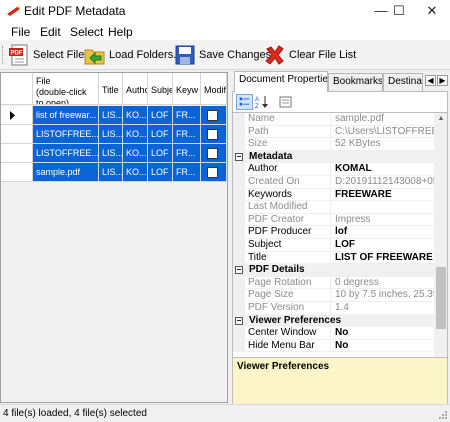  I want to click on property-value: LOF, so click(382, 245).